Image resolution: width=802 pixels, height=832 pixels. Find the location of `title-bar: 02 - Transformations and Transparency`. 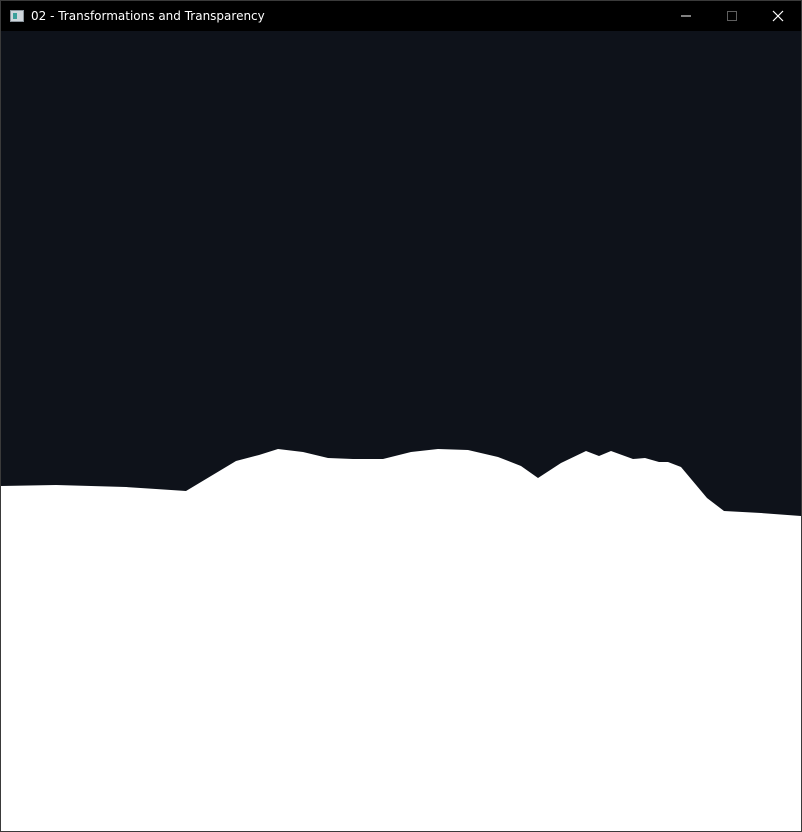

title-bar: 02 - Transformations and Transparency is located at coordinates (401, 16).